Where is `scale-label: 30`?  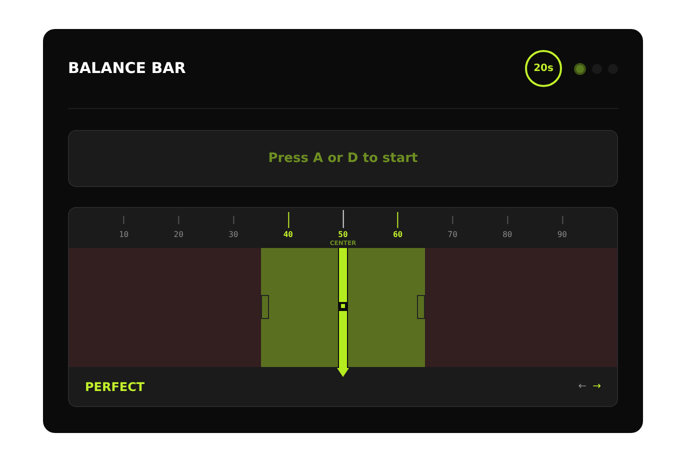 scale-label: 30 is located at coordinates (233, 235).